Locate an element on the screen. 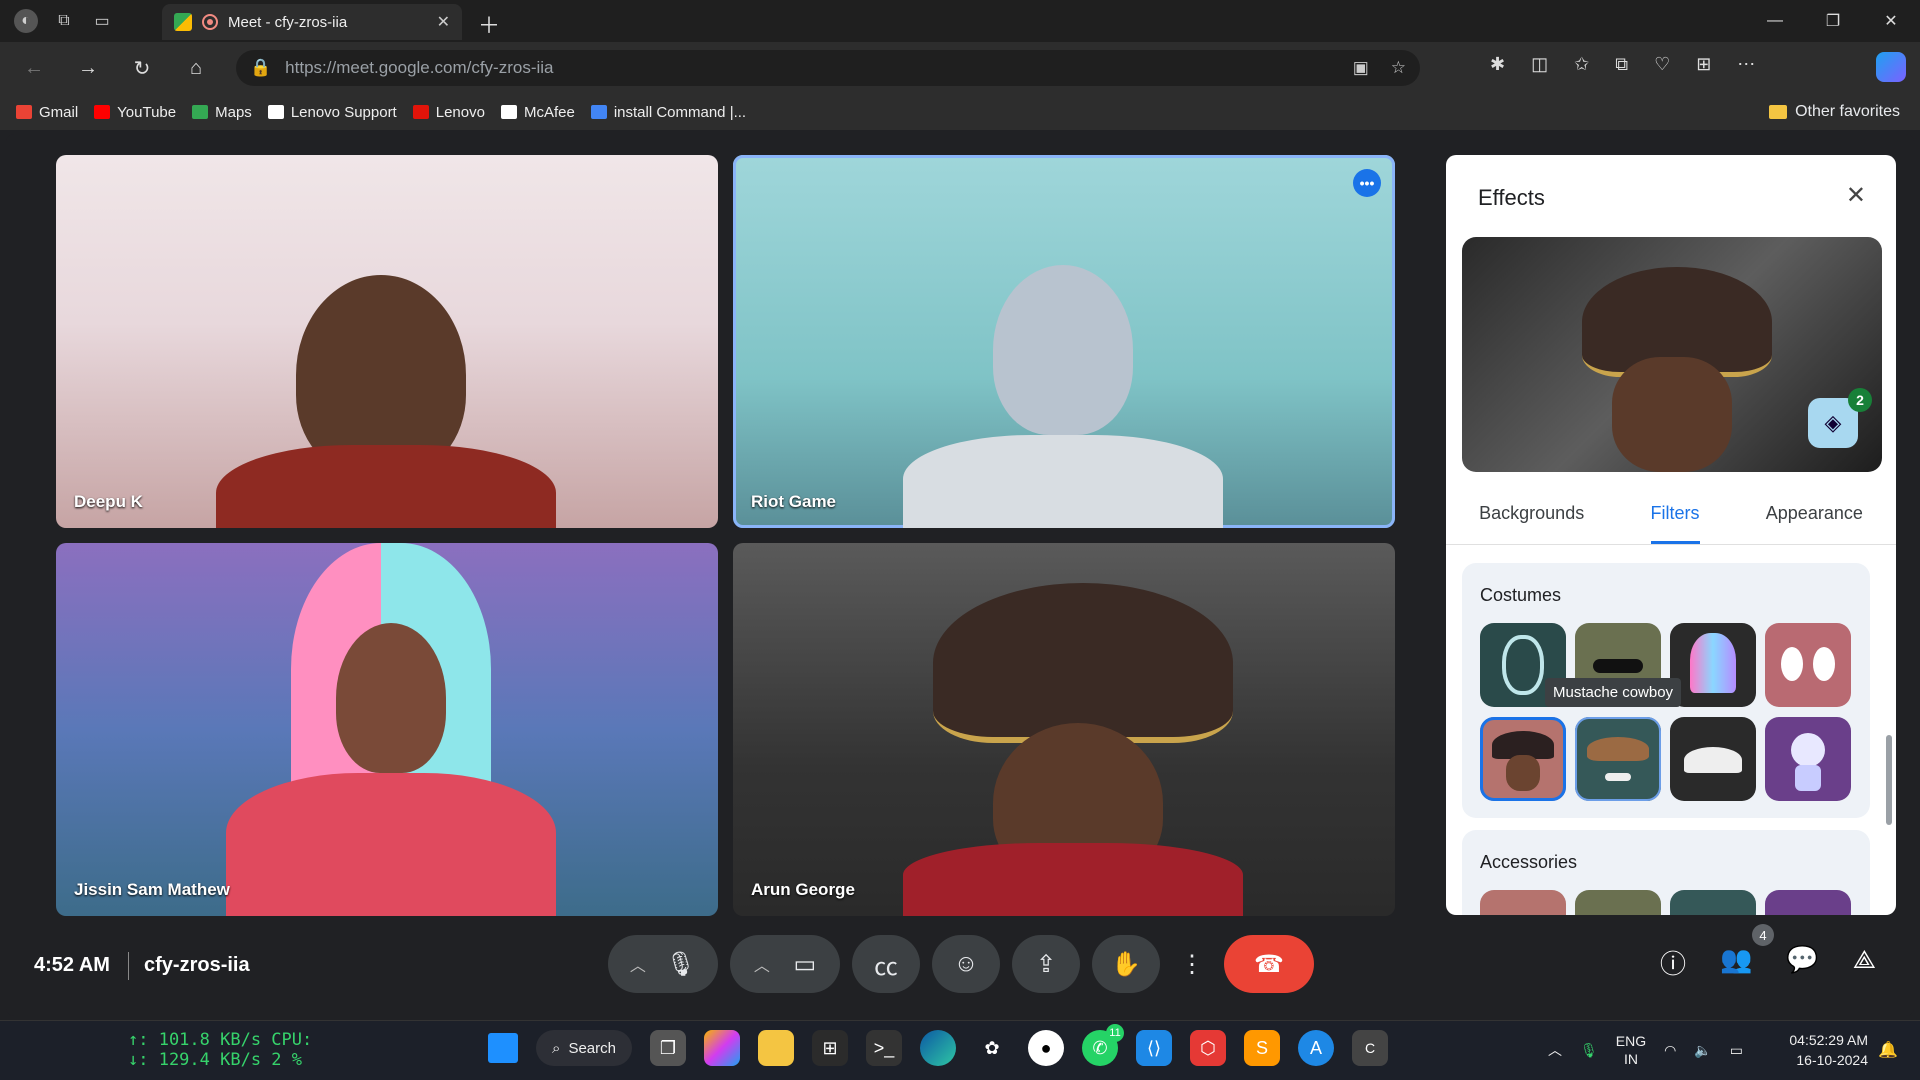 The image size is (1920, 1080). favorite-link-label: Lenovo is located at coordinates (460, 112).